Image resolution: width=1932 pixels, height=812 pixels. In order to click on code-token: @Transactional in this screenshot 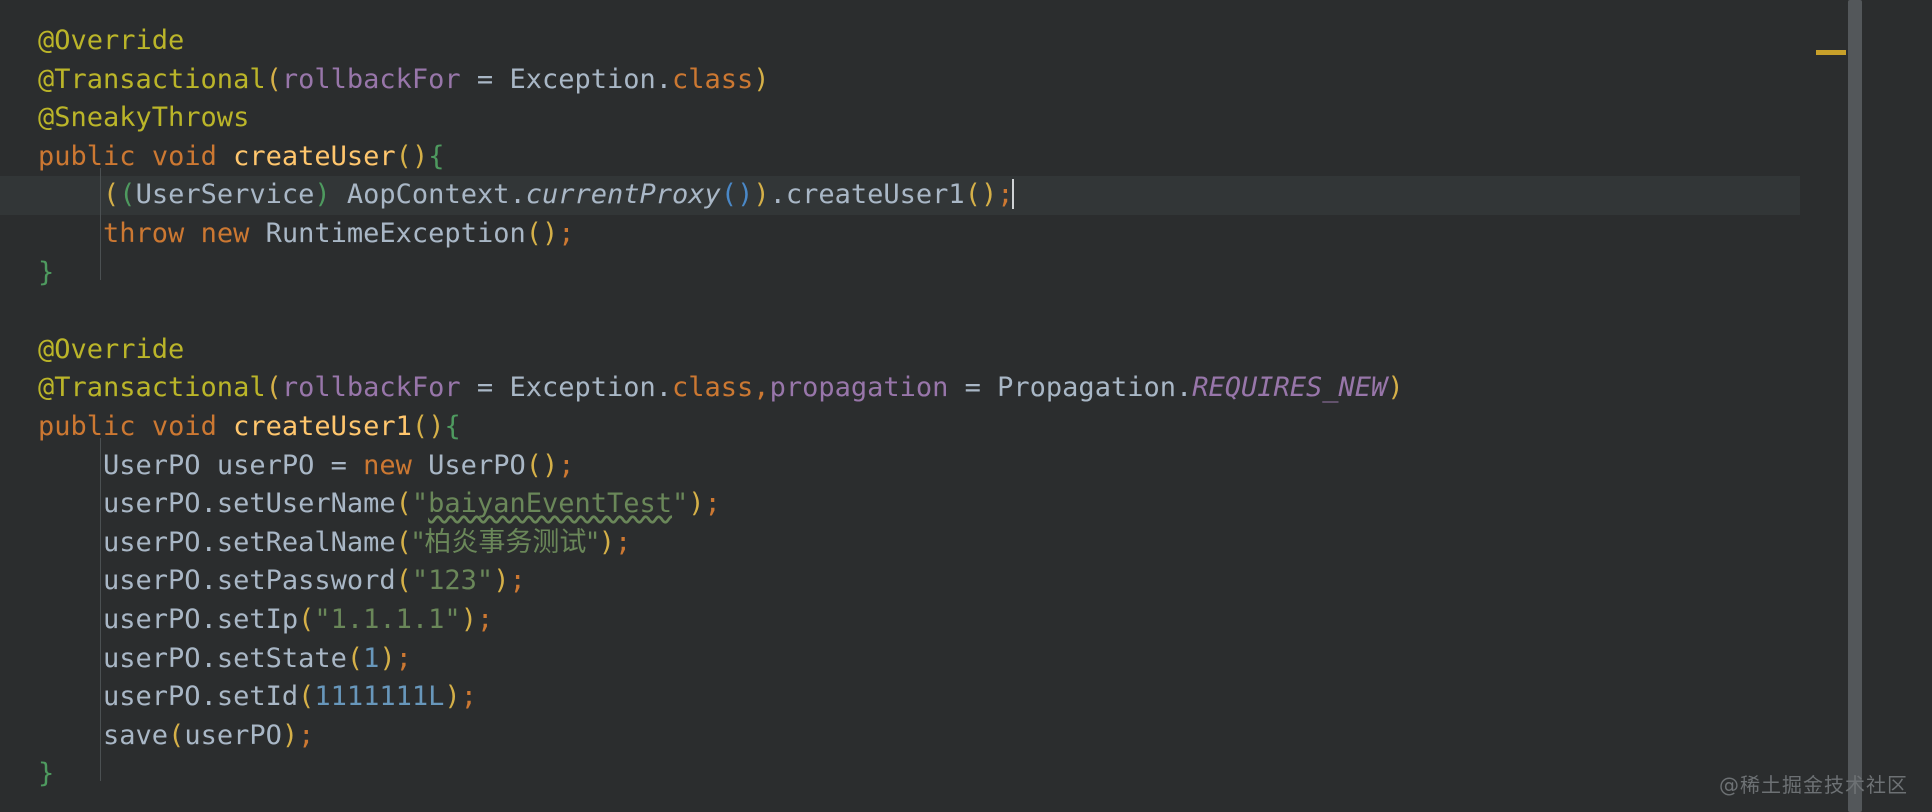, I will do `click(152, 79)`.